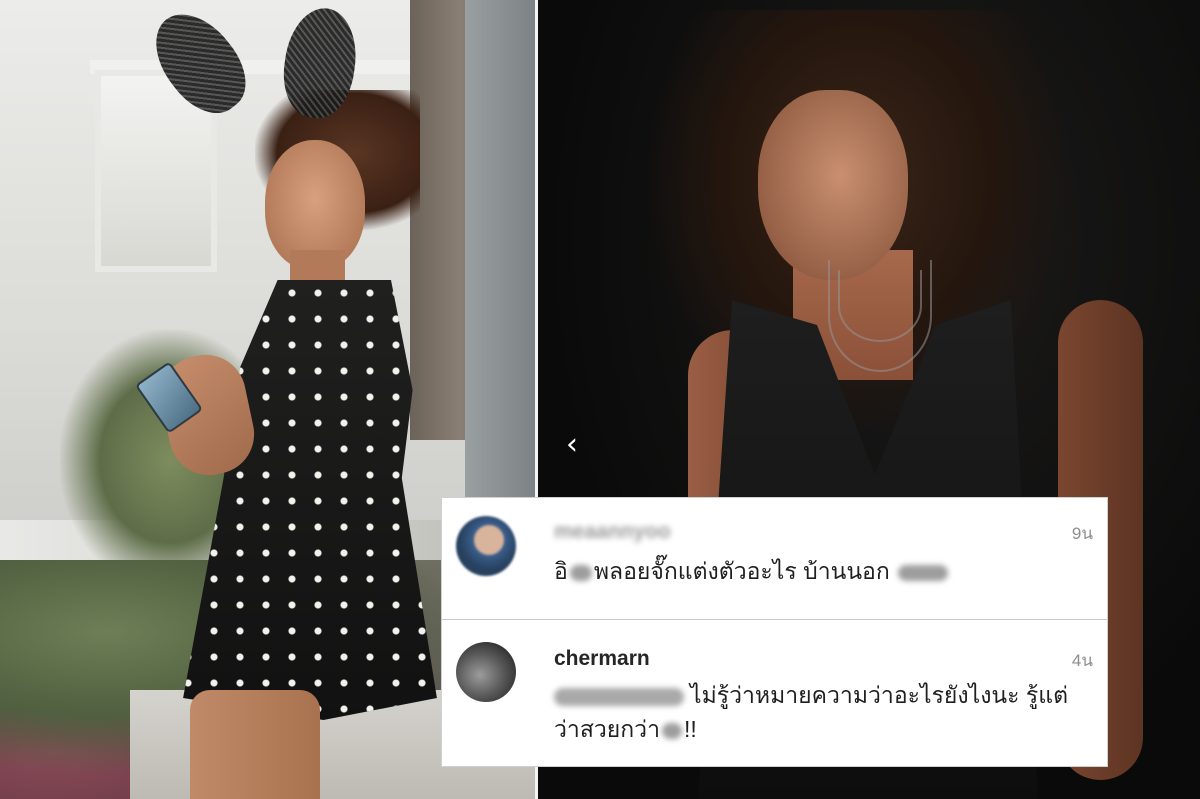 This screenshot has width=1200, height=799. What do you see at coordinates (619, 696) in the screenshot?
I see `censored-mention` at bounding box center [619, 696].